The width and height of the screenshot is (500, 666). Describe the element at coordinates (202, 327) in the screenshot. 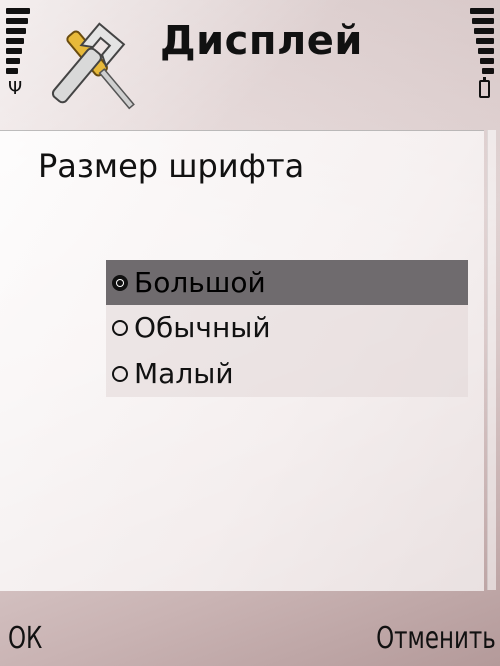

I see `option-label: Обычный` at that location.